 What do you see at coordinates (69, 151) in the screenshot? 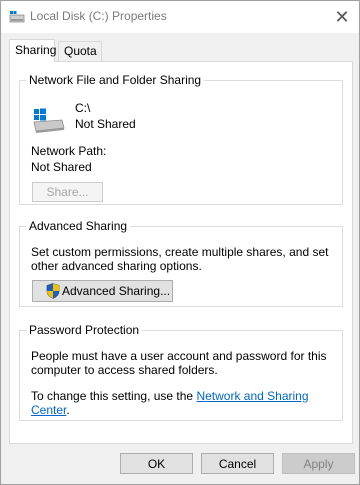
I see `network-path-label: Network Path:` at bounding box center [69, 151].